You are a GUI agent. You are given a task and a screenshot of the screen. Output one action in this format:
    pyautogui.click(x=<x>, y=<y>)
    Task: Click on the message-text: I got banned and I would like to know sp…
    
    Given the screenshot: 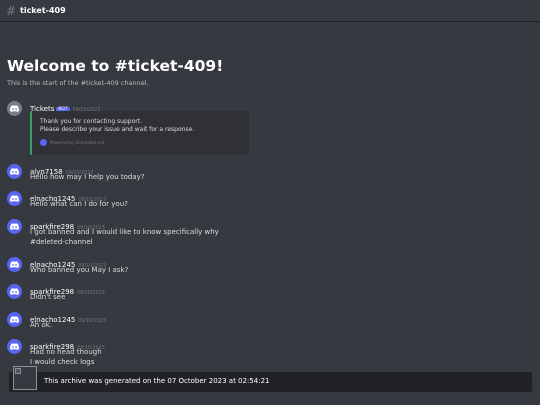 What is the action you would take?
    pyautogui.click(x=124, y=232)
    